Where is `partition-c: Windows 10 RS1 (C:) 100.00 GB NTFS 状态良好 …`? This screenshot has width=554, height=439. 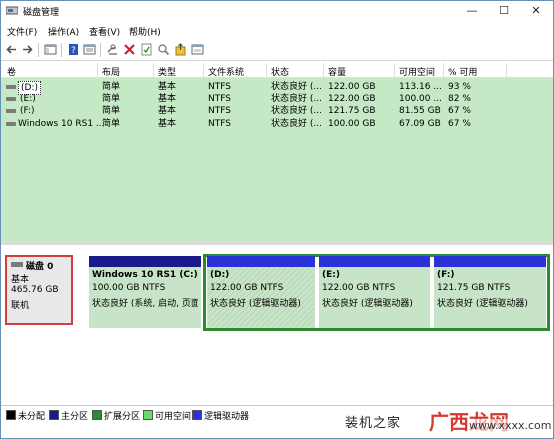 partition-c: Windows 10 RS1 (C:) 100.00 GB NTFS 状态良好 … is located at coordinates (145, 292).